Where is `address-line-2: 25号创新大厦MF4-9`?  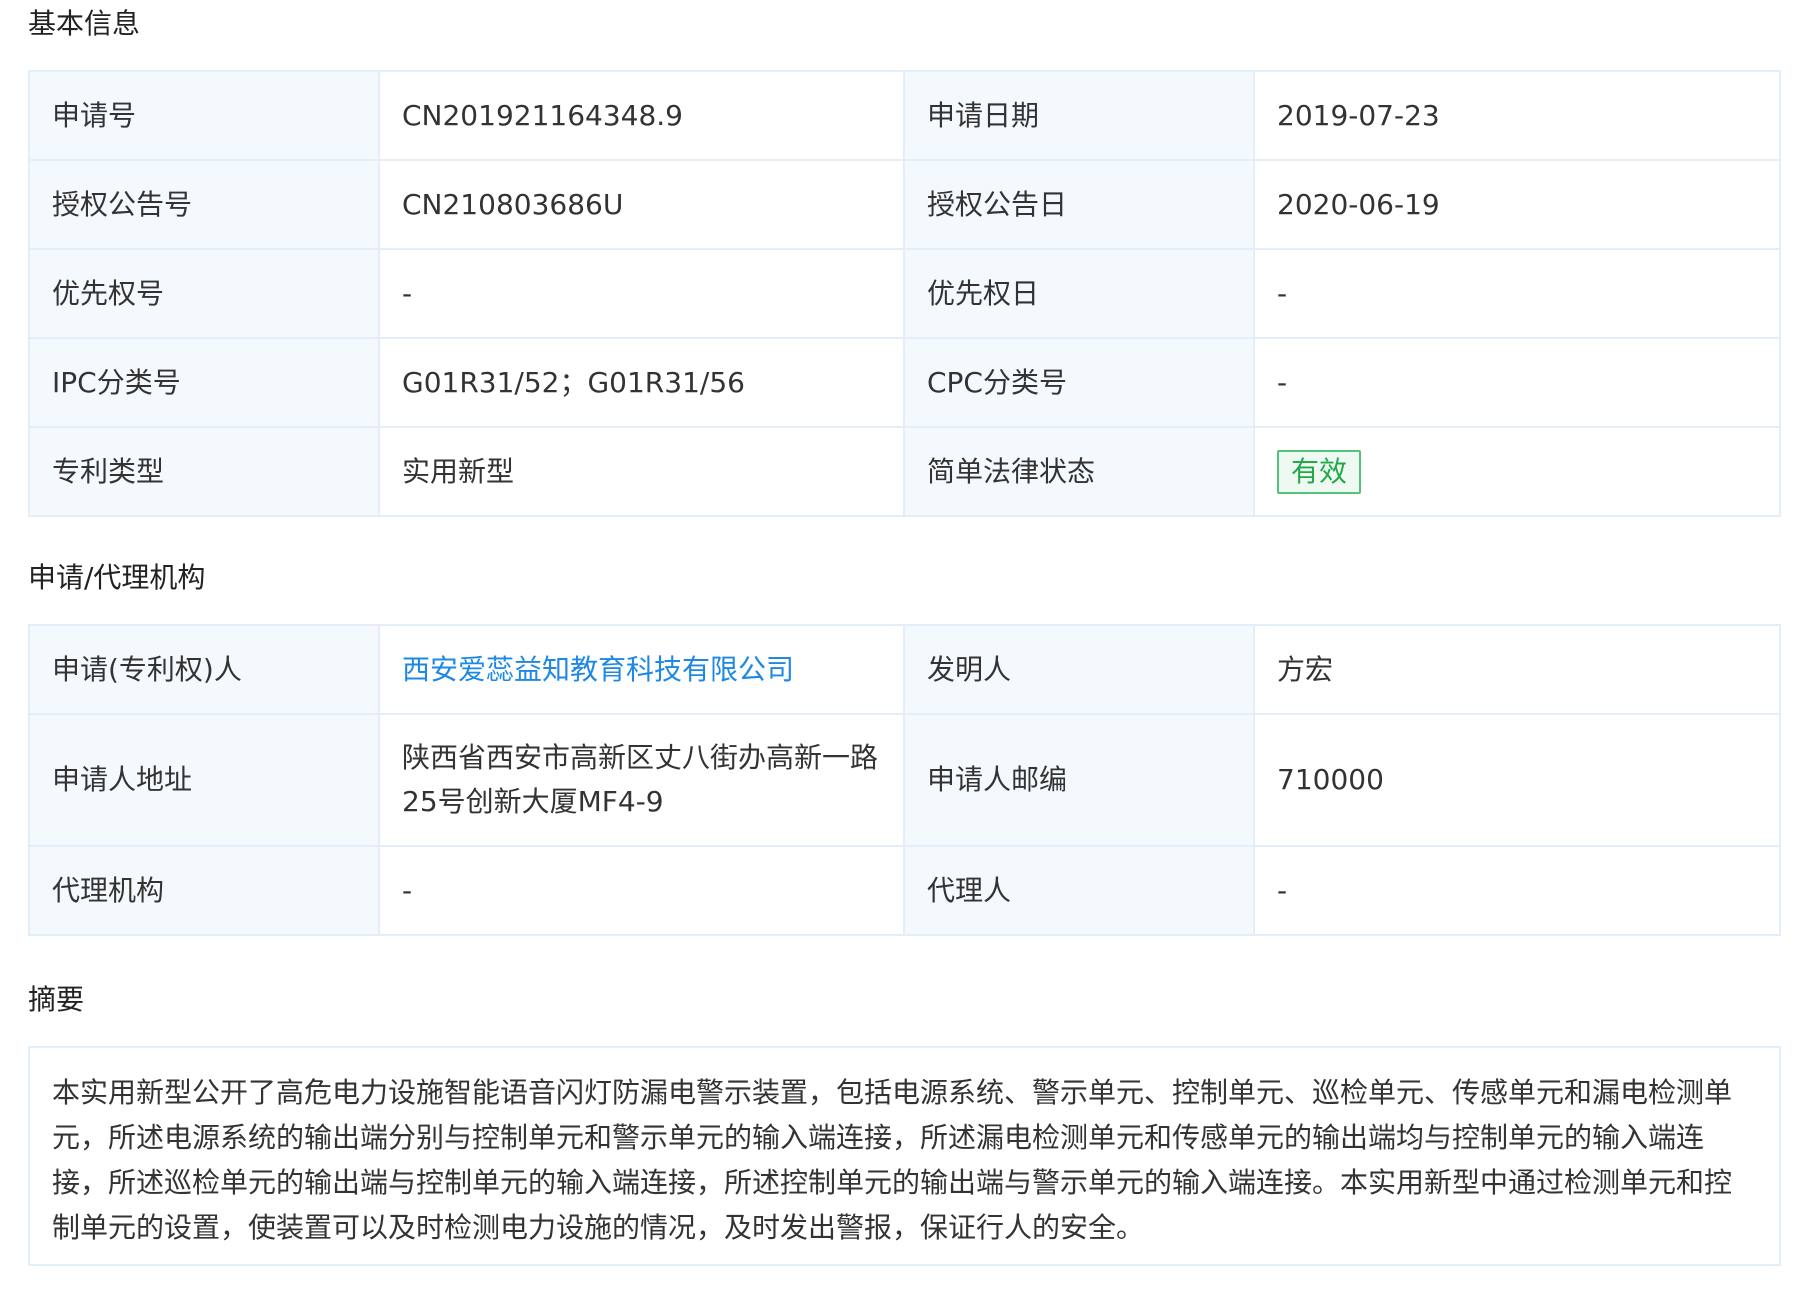 address-line-2: 25号创新大厦MF4-9 is located at coordinates (533, 801).